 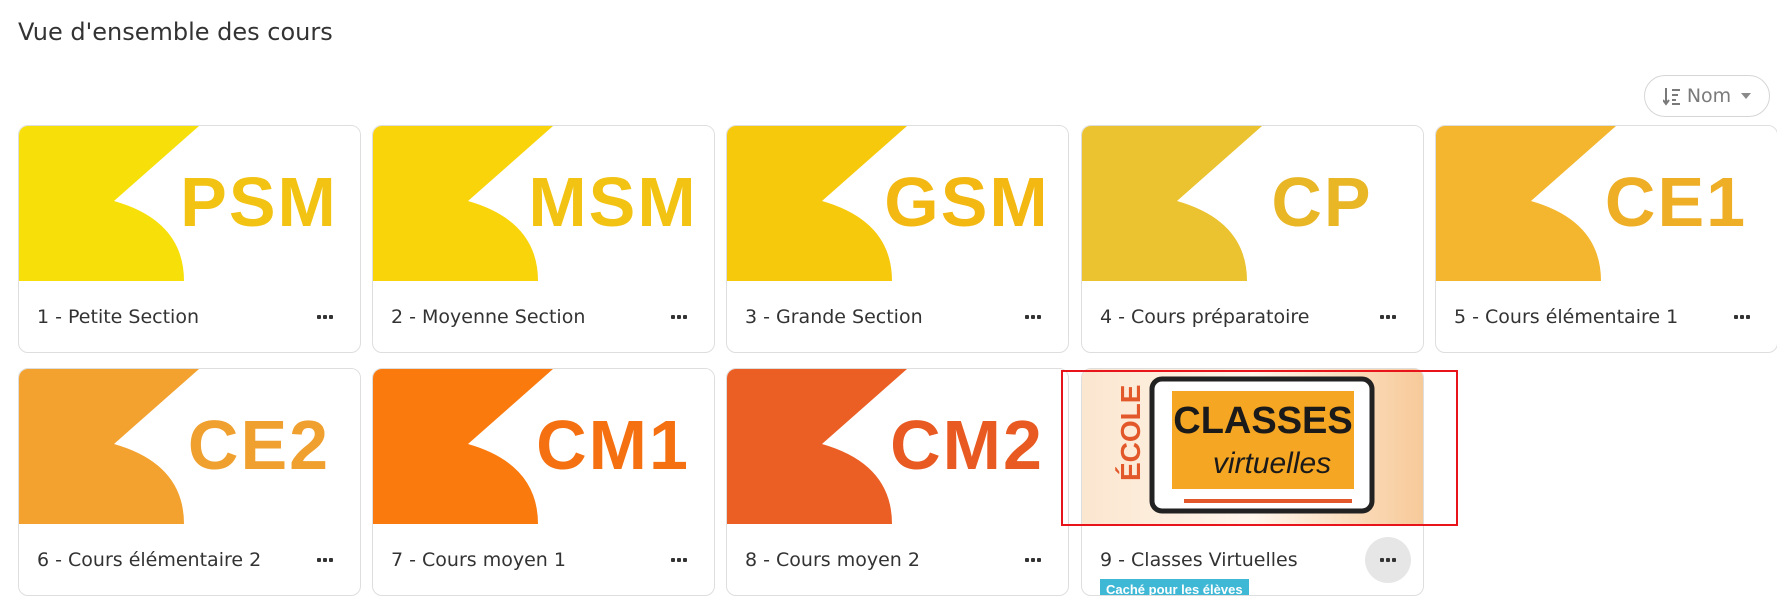 What do you see at coordinates (612, 202) in the screenshot?
I see `course-code: MSM` at bounding box center [612, 202].